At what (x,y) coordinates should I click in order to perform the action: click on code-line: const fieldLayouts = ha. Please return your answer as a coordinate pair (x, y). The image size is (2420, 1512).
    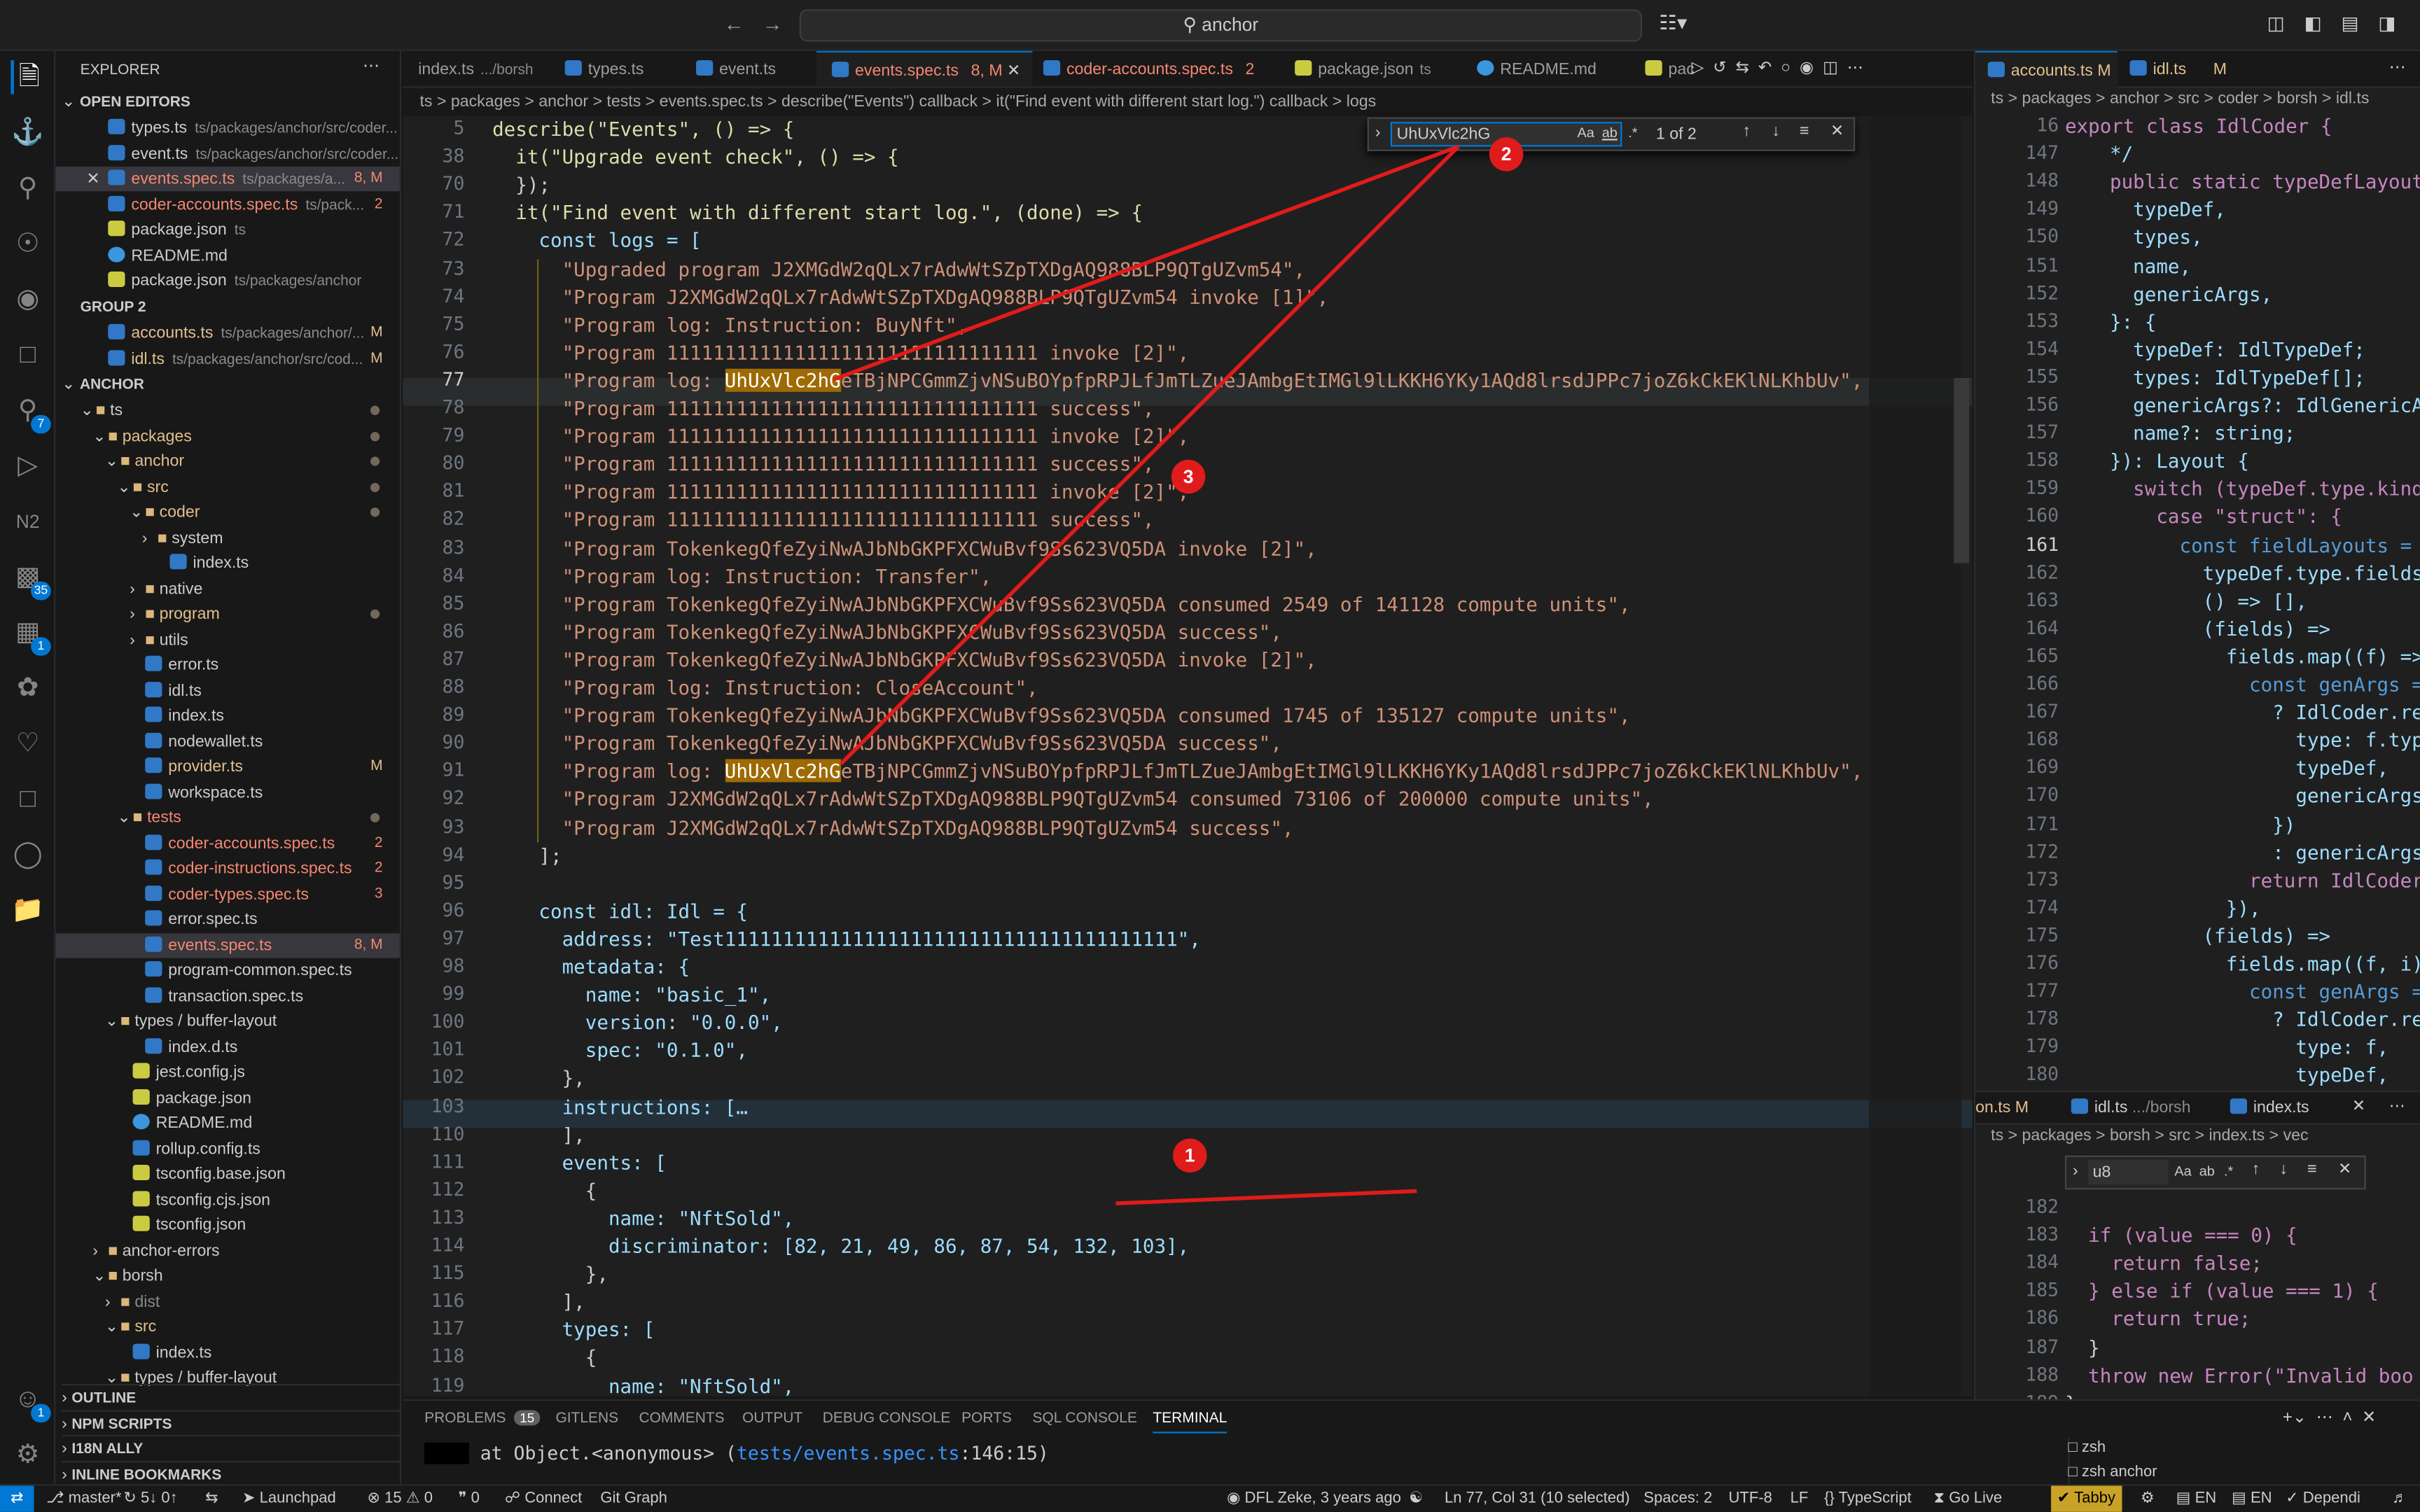
    Looking at the image, I should click on (2253, 544).